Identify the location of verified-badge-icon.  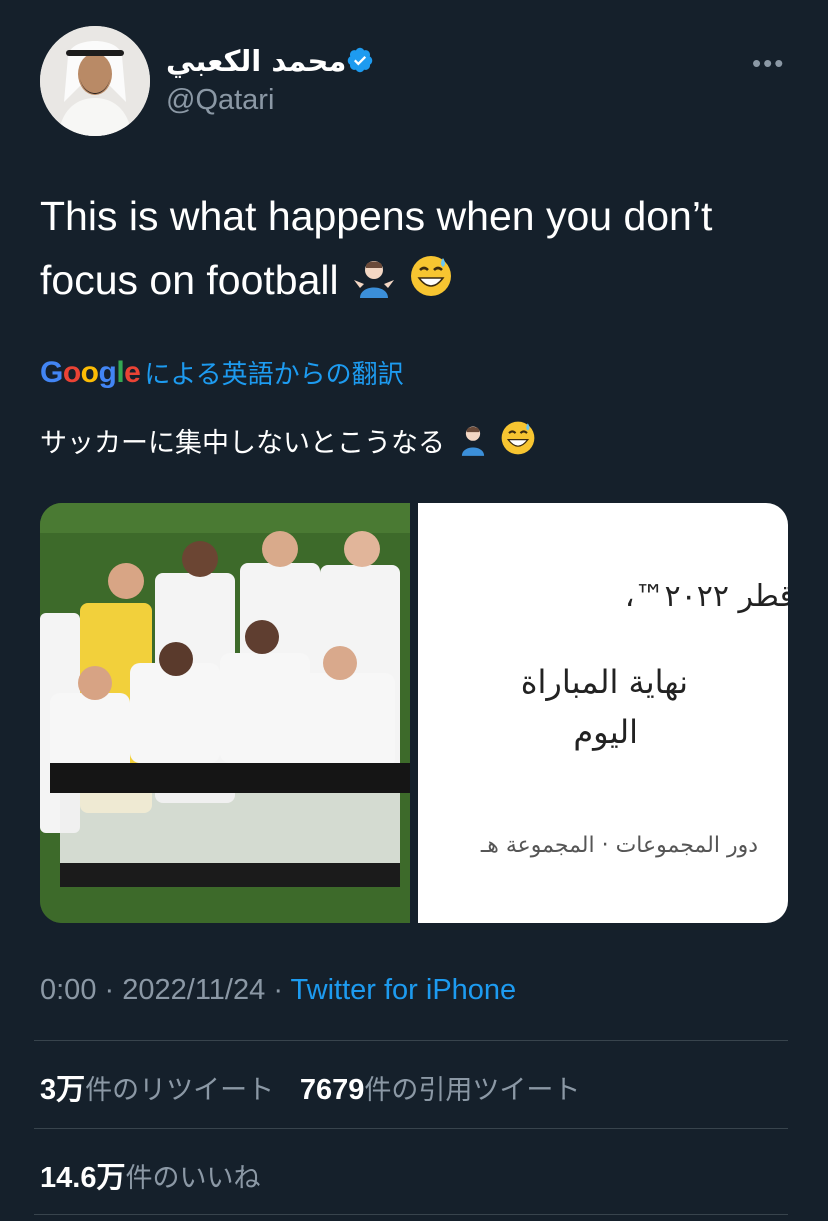
(360, 60).